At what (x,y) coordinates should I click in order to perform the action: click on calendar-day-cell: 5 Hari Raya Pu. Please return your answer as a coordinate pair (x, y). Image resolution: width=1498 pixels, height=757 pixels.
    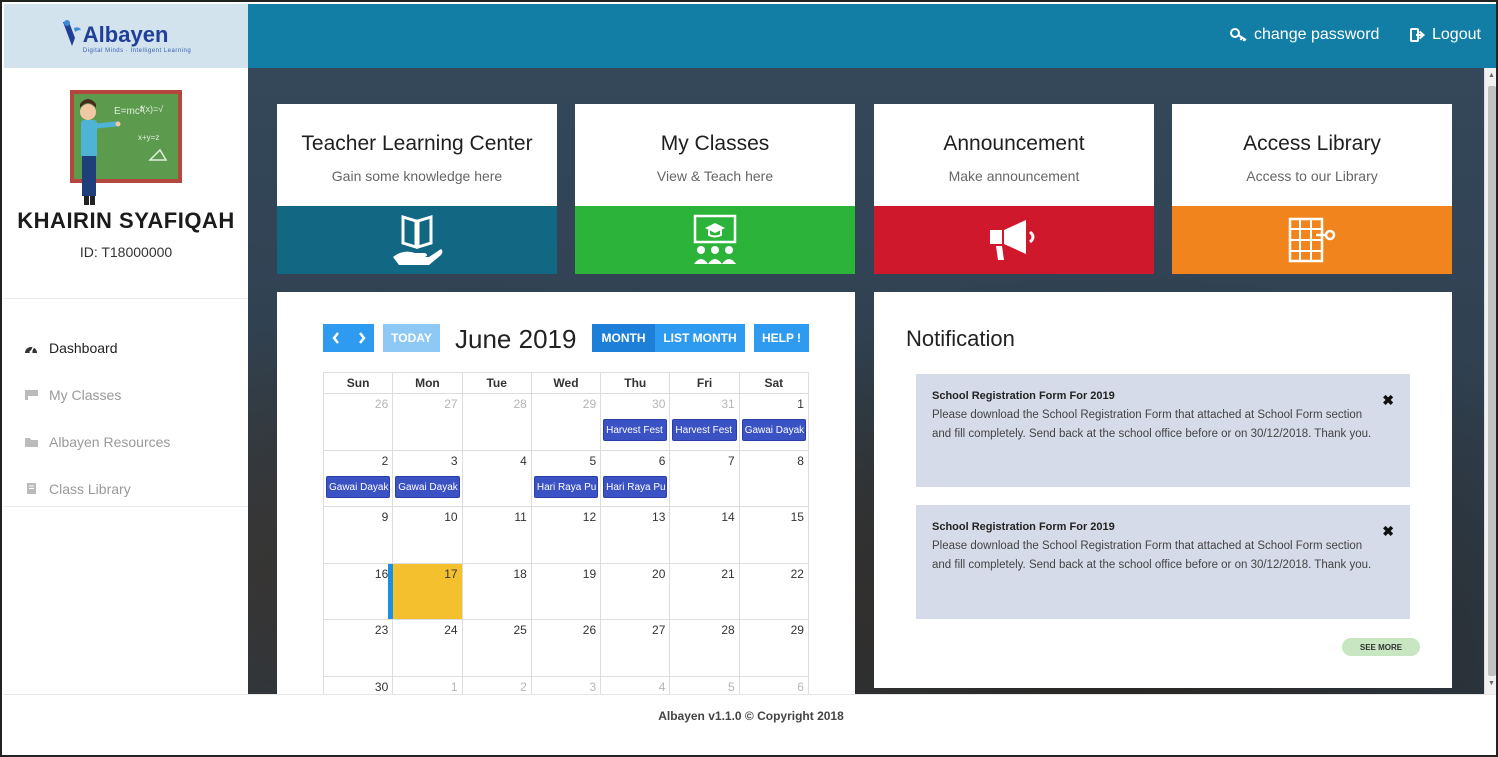
    Looking at the image, I should click on (567, 478).